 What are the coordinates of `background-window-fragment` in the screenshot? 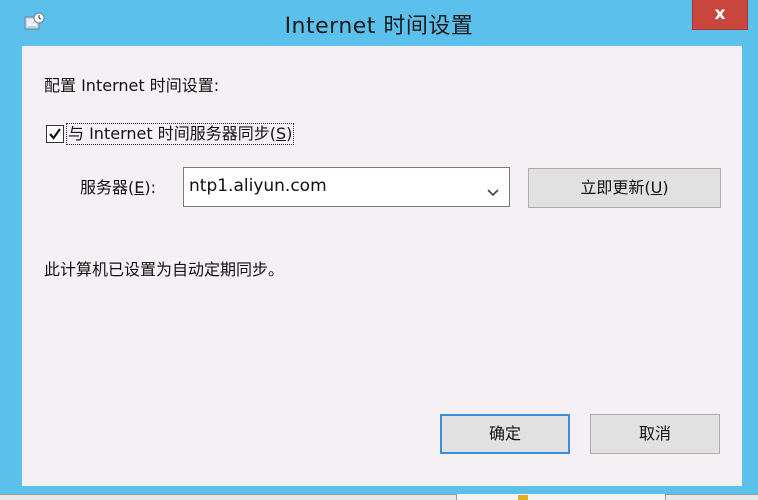 It's located at (561, 497).